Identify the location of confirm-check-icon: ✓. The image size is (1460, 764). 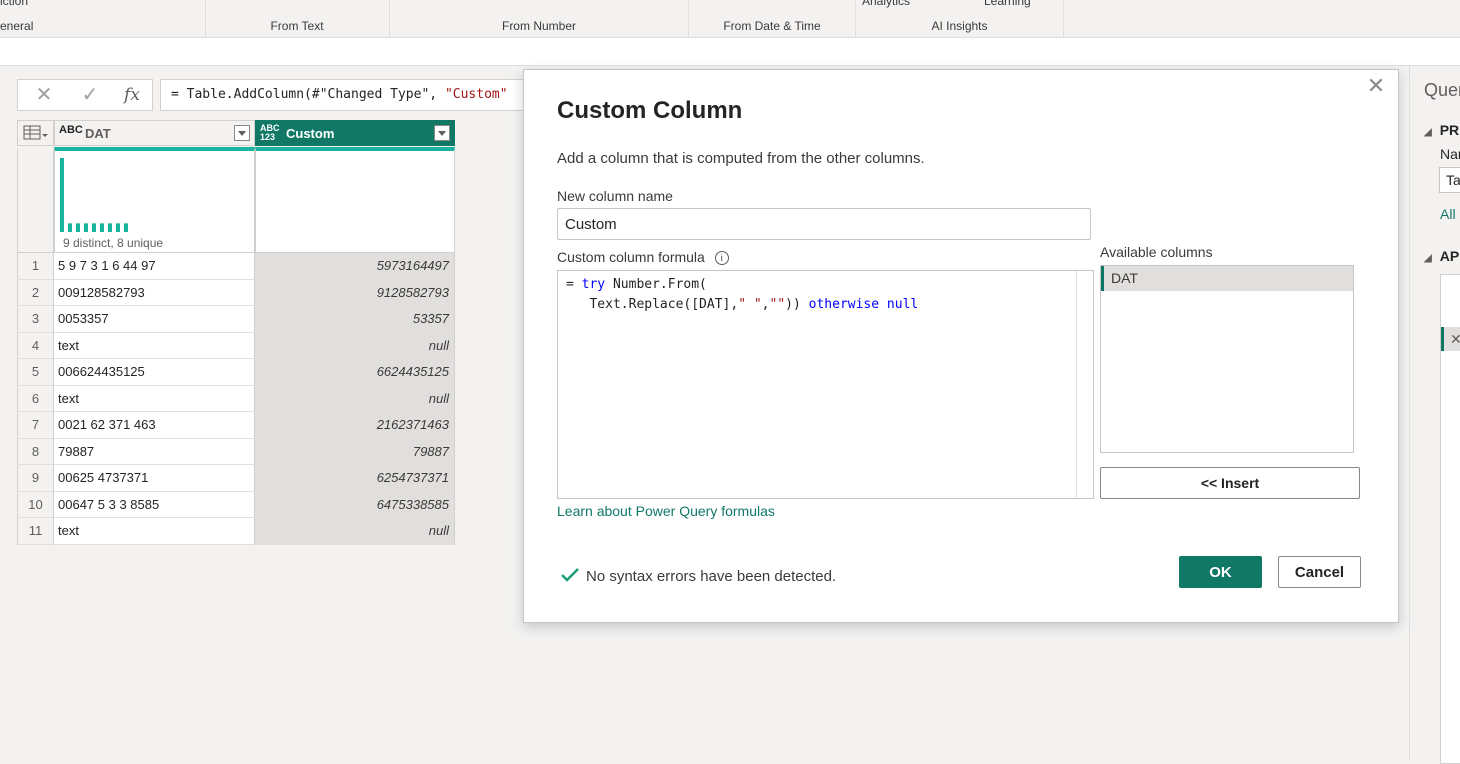
(90, 95).